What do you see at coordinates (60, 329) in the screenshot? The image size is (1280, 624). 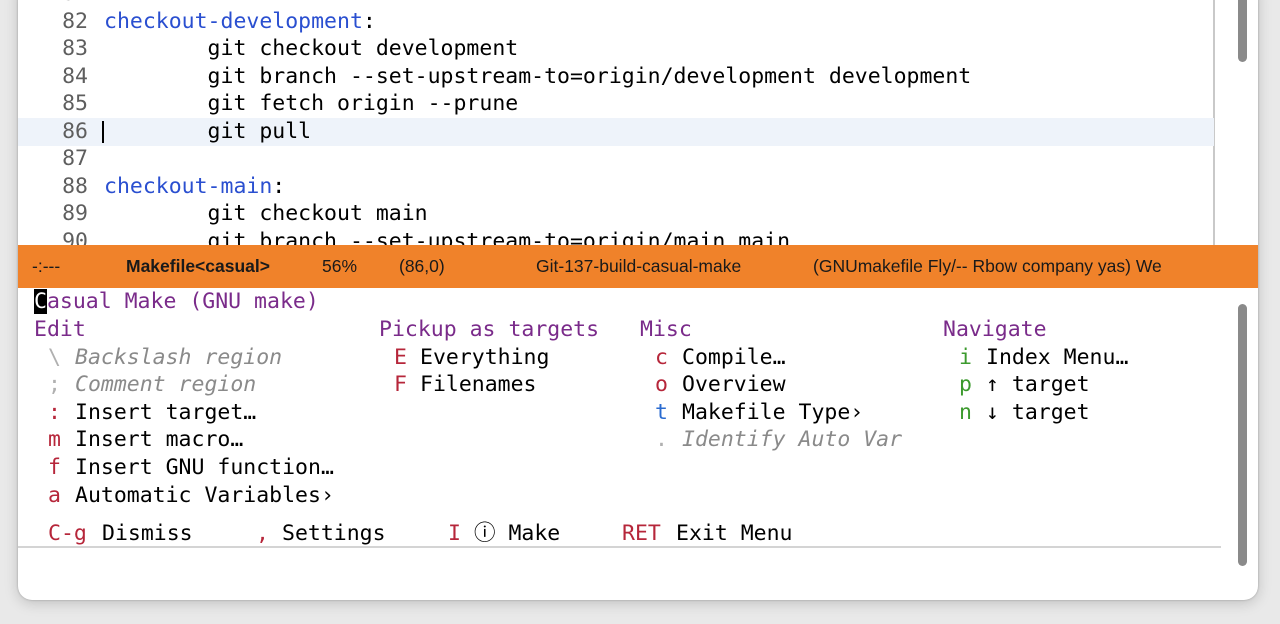 I see `menu-header-edit: Edit` at bounding box center [60, 329].